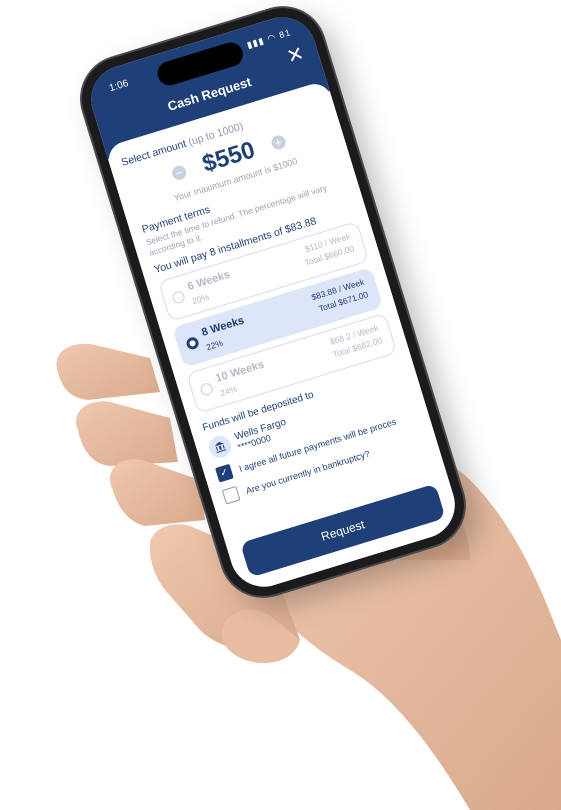 The width and height of the screenshot is (561, 810). I want to click on increment-button: +, so click(278, 142).